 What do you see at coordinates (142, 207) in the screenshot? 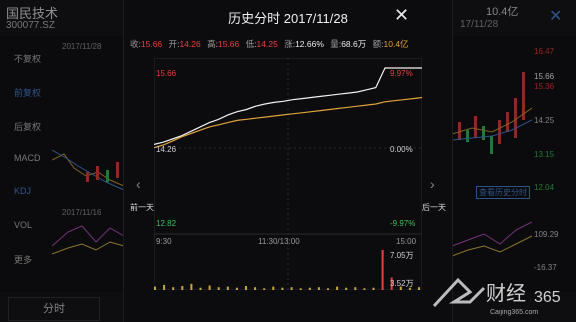
I see `prev-day-button: 前一天` at bounding box center [142, 207].